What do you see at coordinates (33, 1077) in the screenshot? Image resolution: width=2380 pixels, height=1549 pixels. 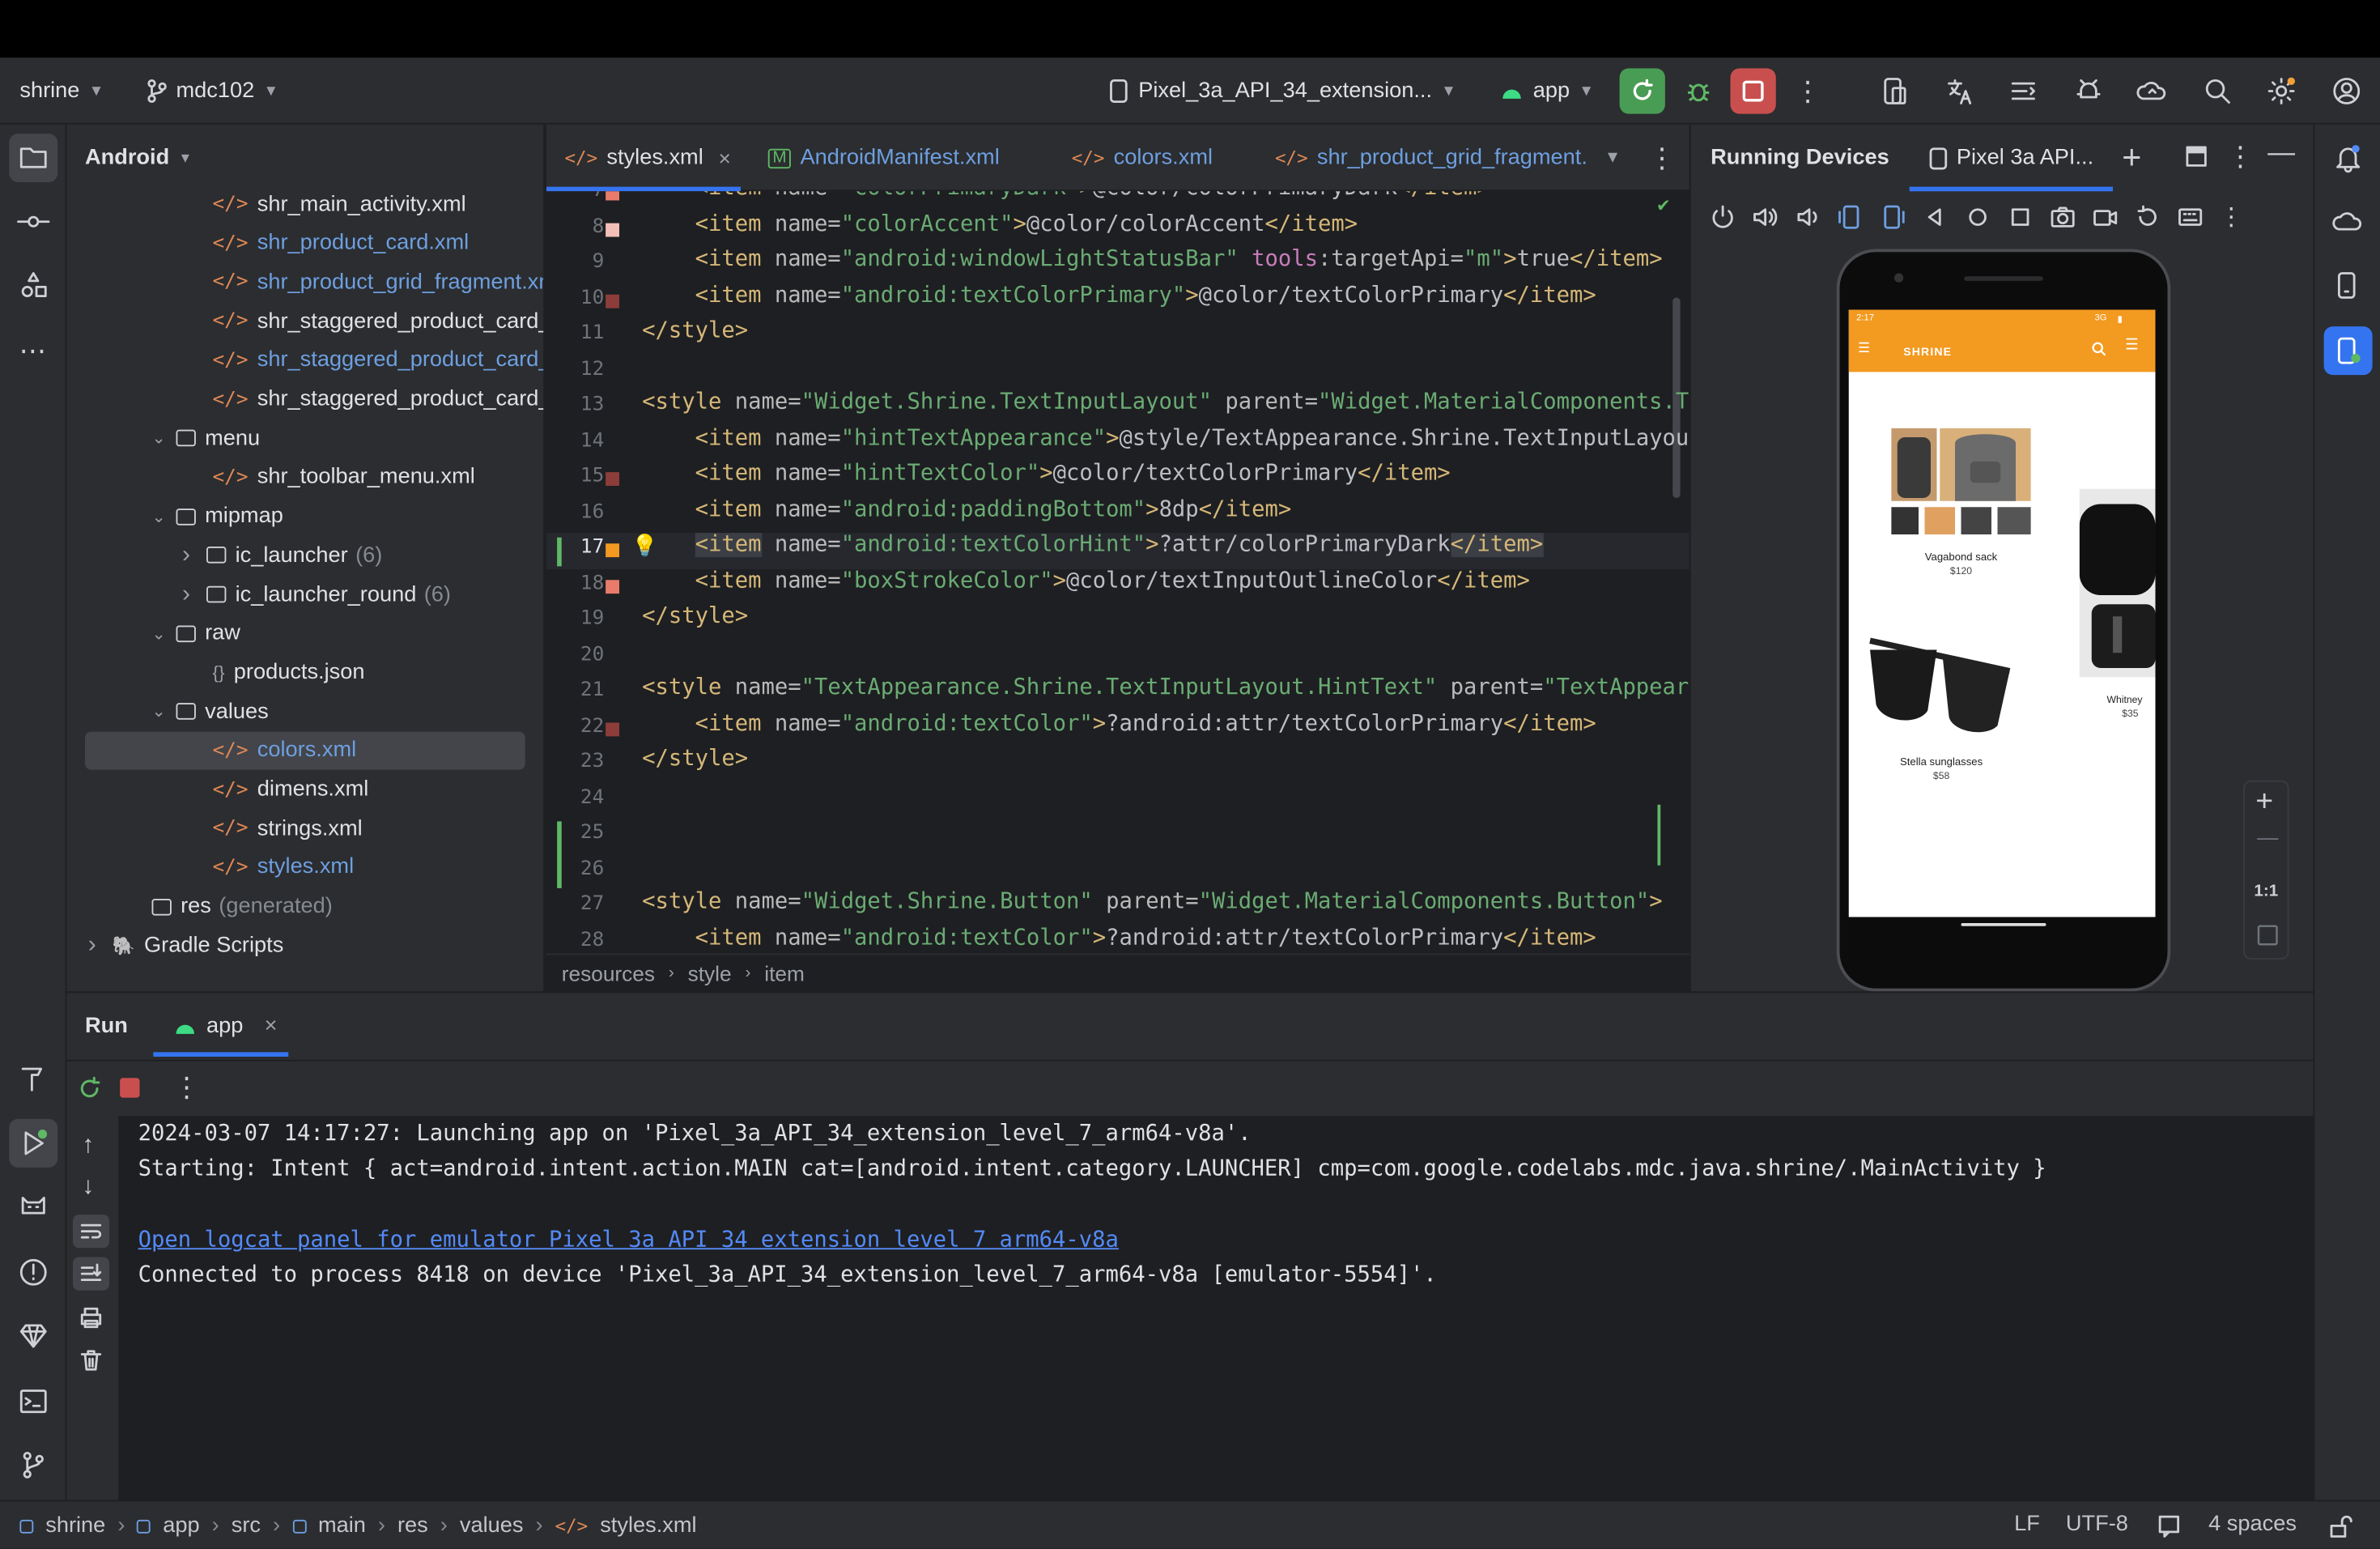 I see `build-tool-button` at bounding box center [33, 1077].